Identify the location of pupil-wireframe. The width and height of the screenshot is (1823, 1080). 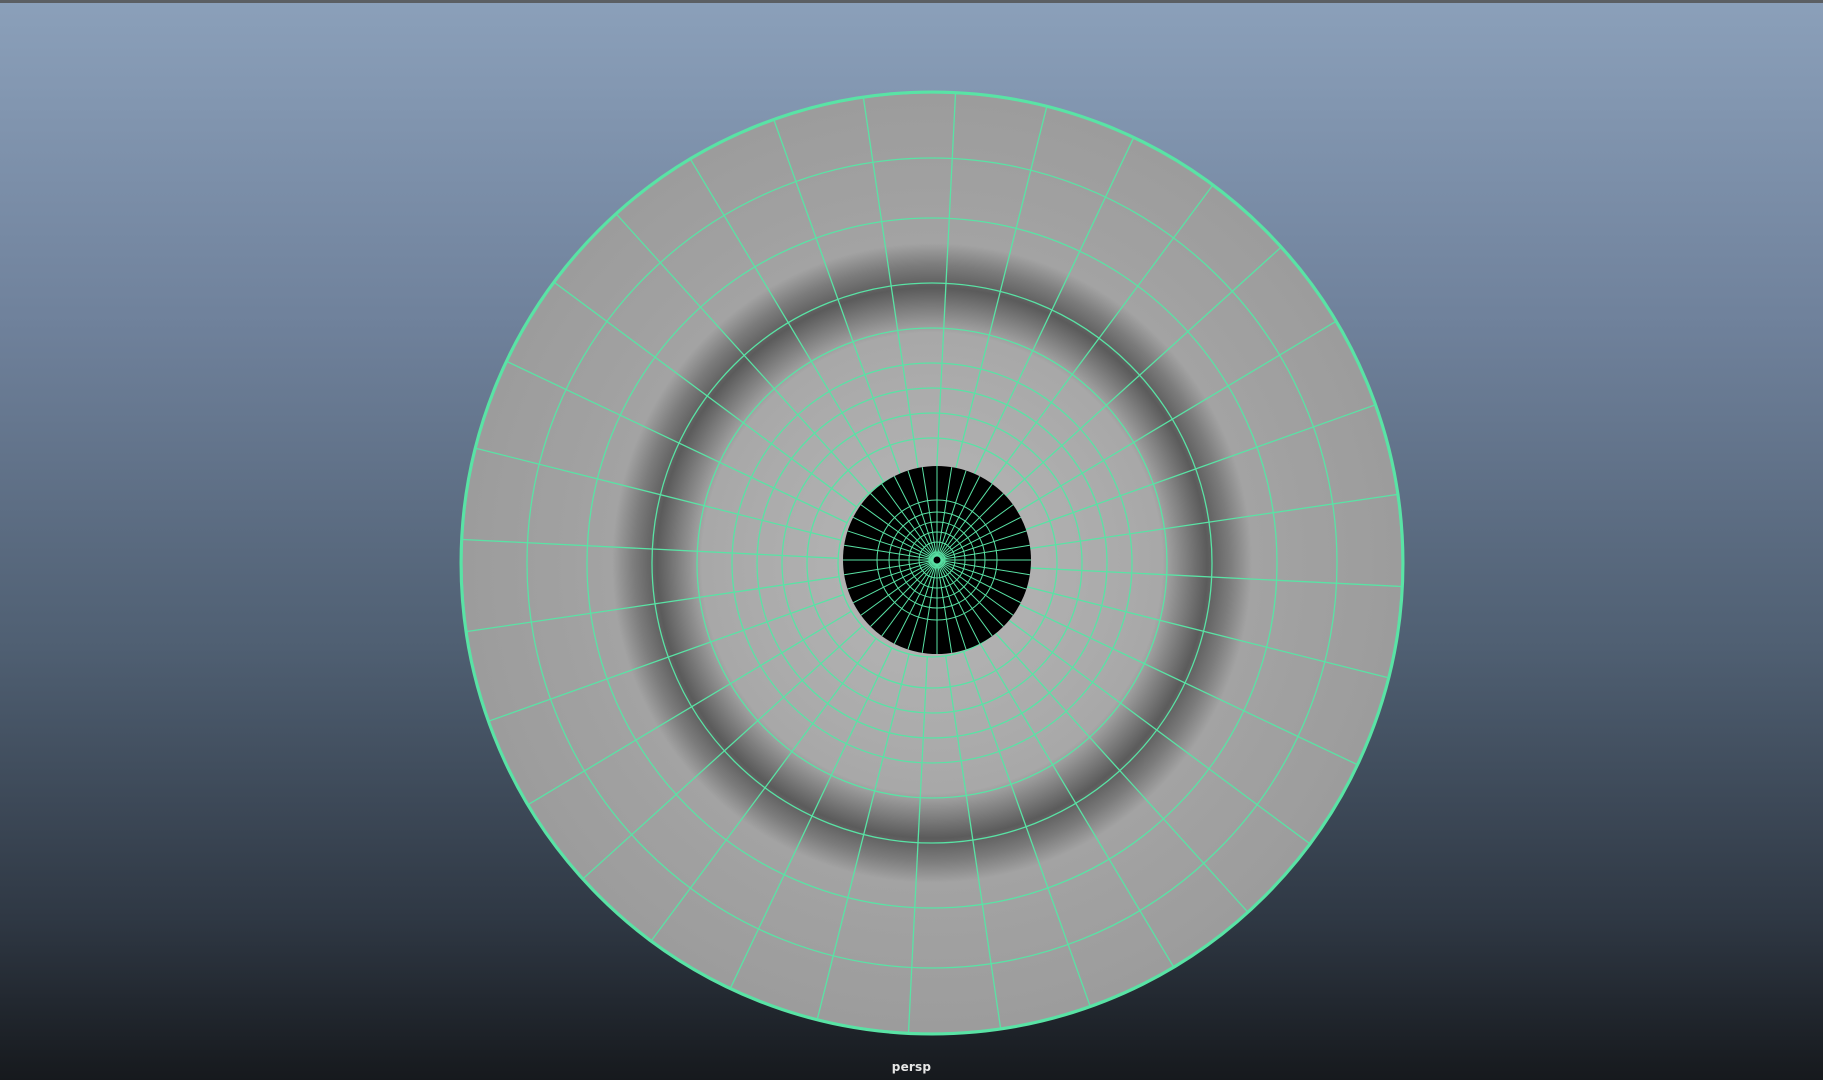
(937, 560).